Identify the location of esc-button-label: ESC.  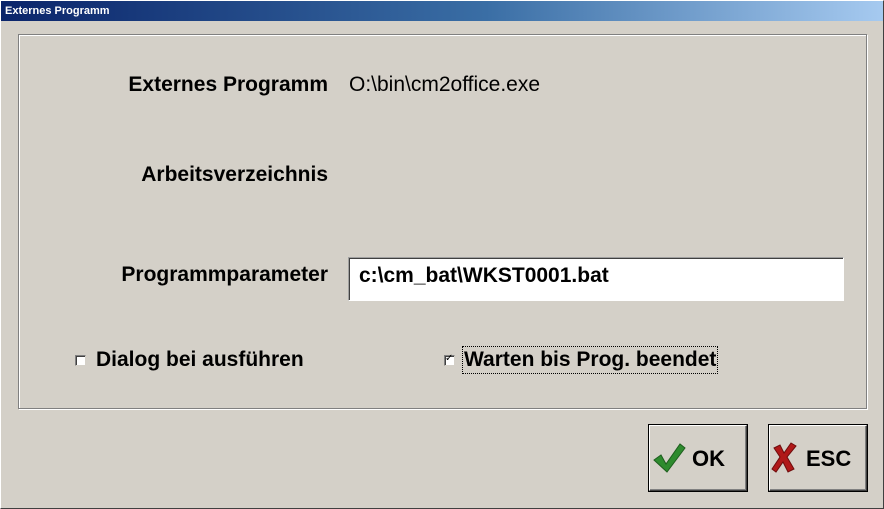
(829, 458).